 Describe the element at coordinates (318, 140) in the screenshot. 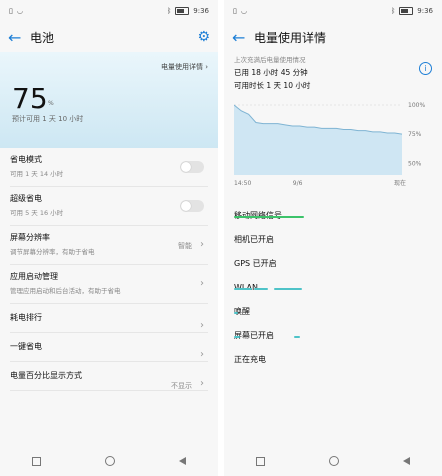

I see `battery-area` at that location.